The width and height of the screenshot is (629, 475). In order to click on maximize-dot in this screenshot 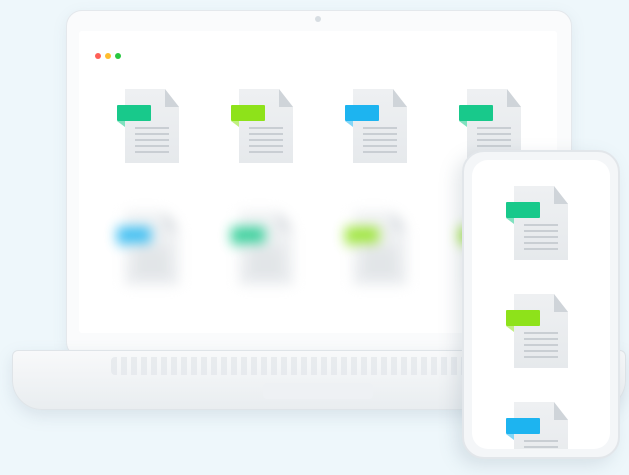, I will do `click(118, 56)`.